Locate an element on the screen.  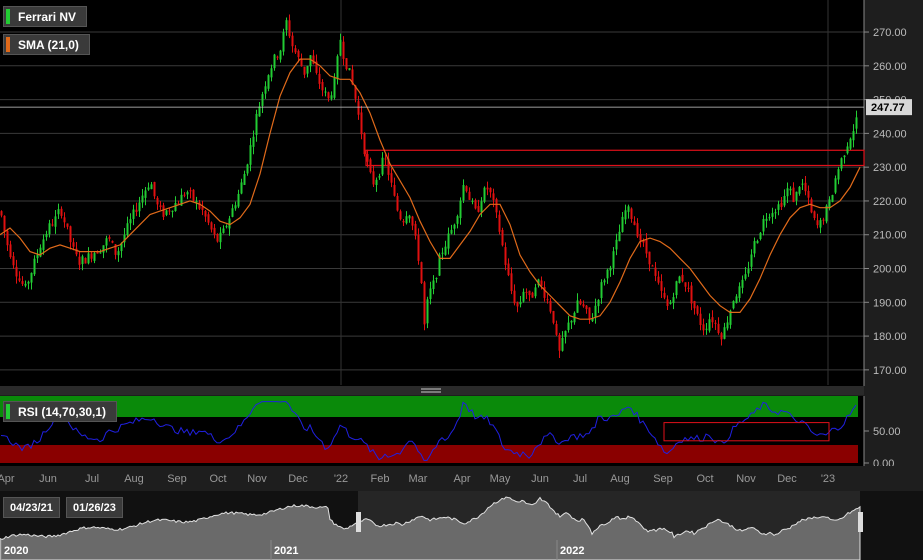
month-label: Dec is located at coordinates (298, 479).